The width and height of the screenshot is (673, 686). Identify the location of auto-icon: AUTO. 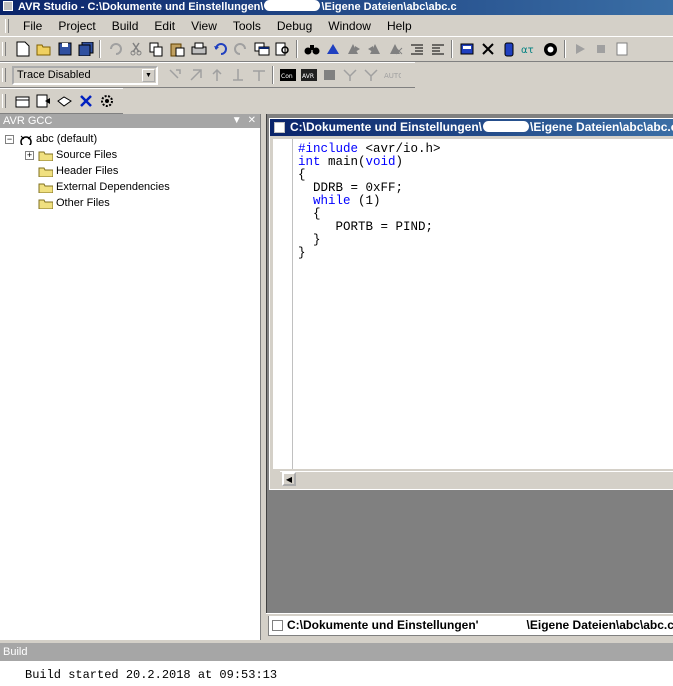
(392, 75).